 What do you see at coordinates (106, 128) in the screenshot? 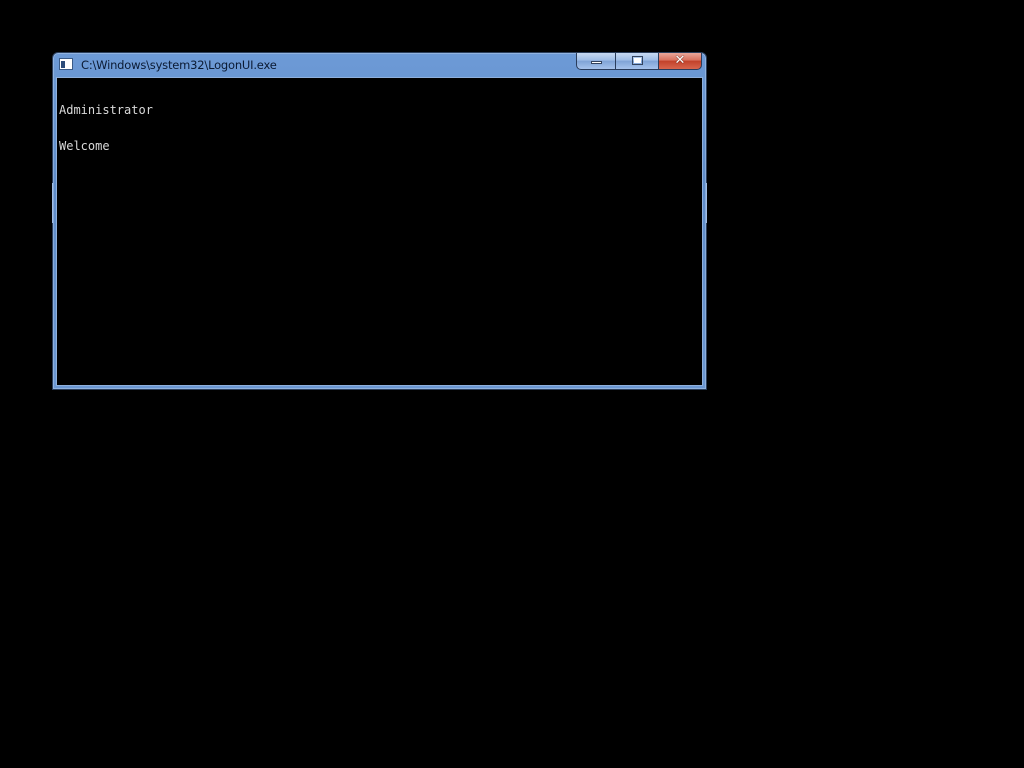
I see `console-text: Administrator Welcome` at bounding box center [106, 128].